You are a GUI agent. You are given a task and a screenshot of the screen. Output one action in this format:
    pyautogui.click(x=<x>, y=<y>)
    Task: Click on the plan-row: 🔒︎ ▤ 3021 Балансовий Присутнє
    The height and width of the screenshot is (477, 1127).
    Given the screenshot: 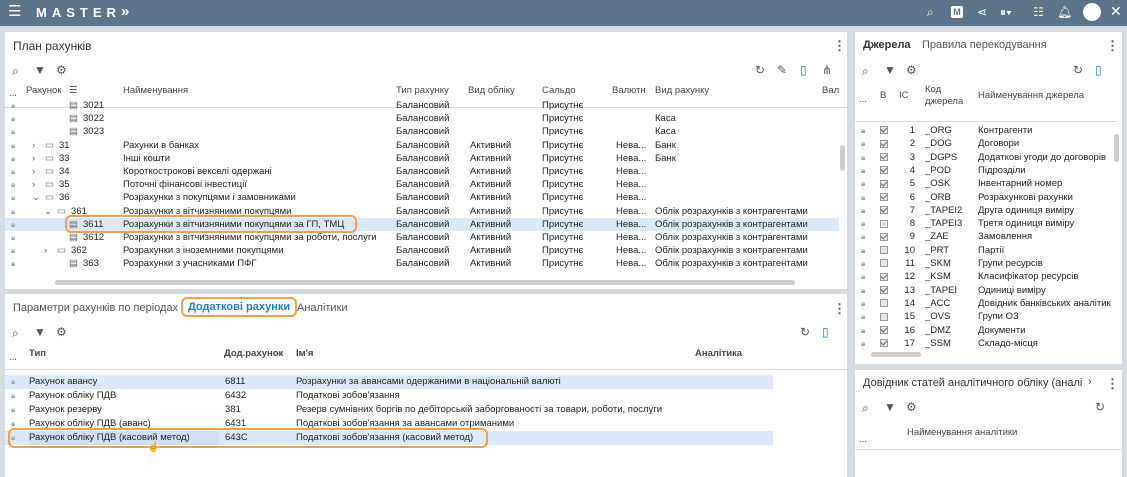 What is the action you would take?
    pyautogui.click(x=422, y=105)
    